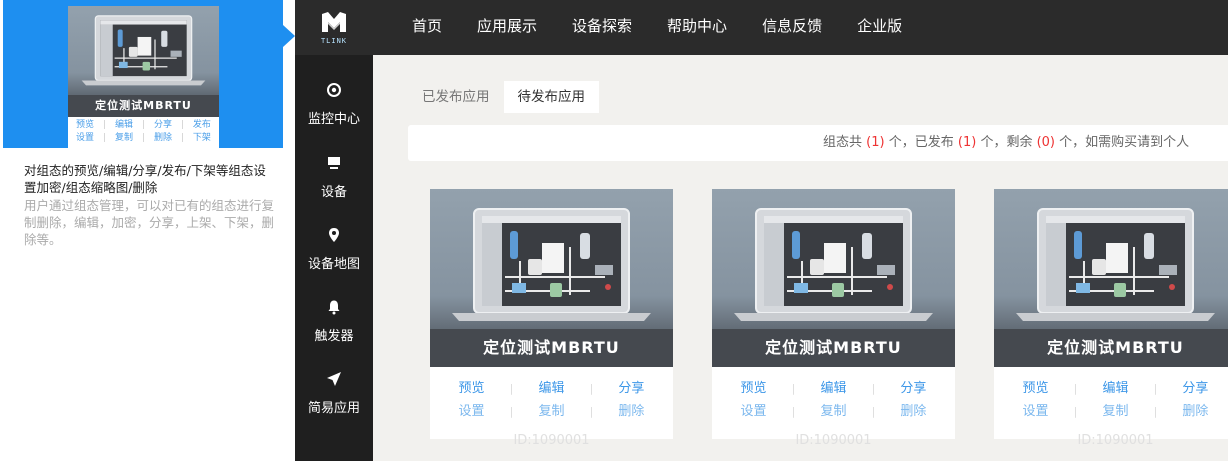 The height and width of the screenshot is (461, 1228). What do you see at coordinates (333, 119) in the screenshot?
I see `sidebar-item-label: 监控中心` at bounding box center [333, 119].